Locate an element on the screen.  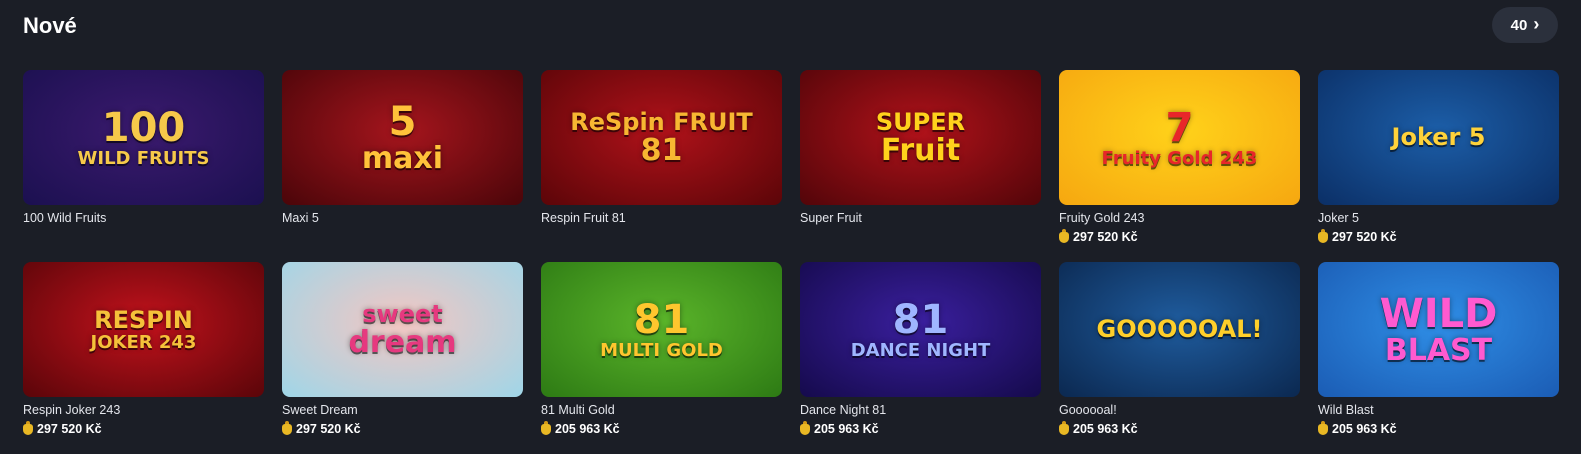
game-thumbnail: 5 maxi is located at coordinates (402, 137).